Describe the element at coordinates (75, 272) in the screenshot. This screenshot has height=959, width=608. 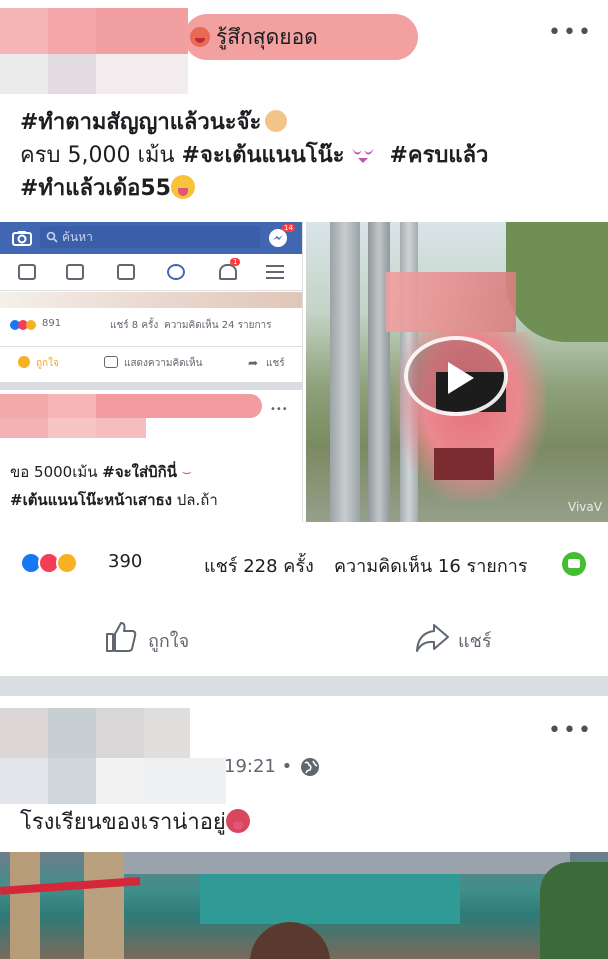
I see `video-icon` at that location.